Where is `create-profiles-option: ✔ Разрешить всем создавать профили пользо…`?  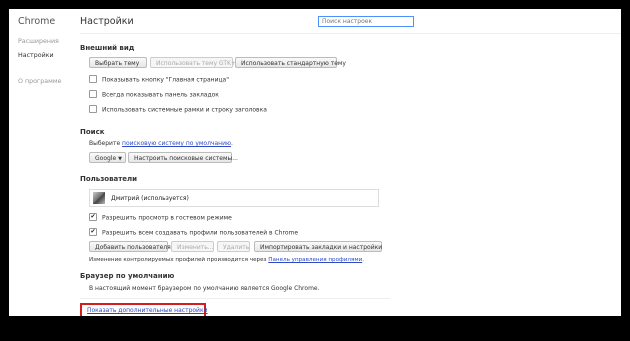
create-profiles-option: ✔ Разрешить всем создавать профили пользо… is located at coordinates (193, 232).